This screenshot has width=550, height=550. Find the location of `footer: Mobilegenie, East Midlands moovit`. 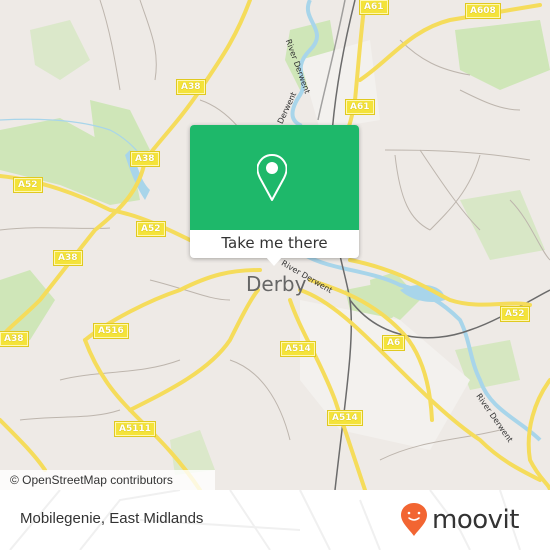

footer: Mobilegenie, East Midlands moovit is located at coordinates (275, 520).